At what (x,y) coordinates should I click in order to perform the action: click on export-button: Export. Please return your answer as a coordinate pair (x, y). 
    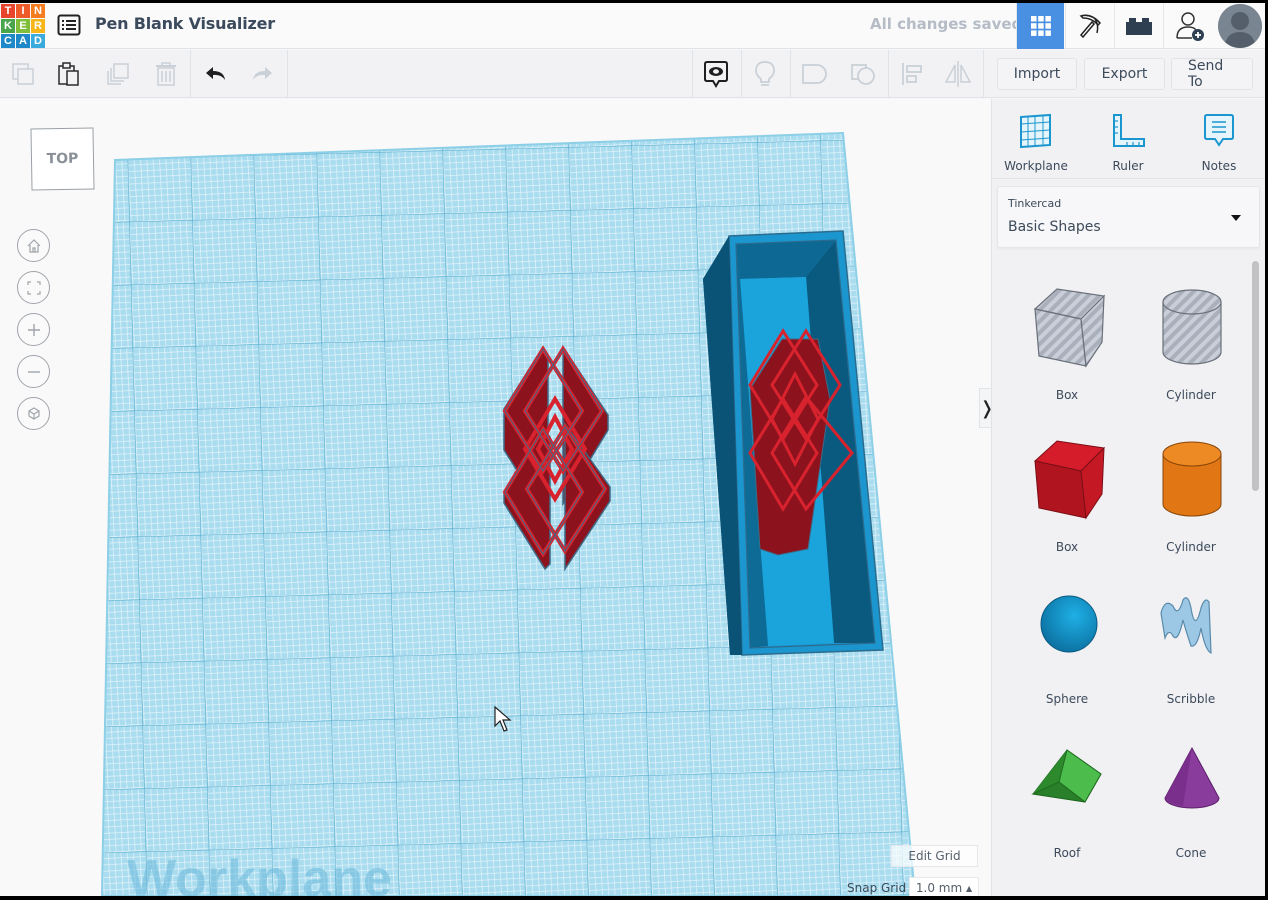
    Looking at the image, I should click on (1124, 74).